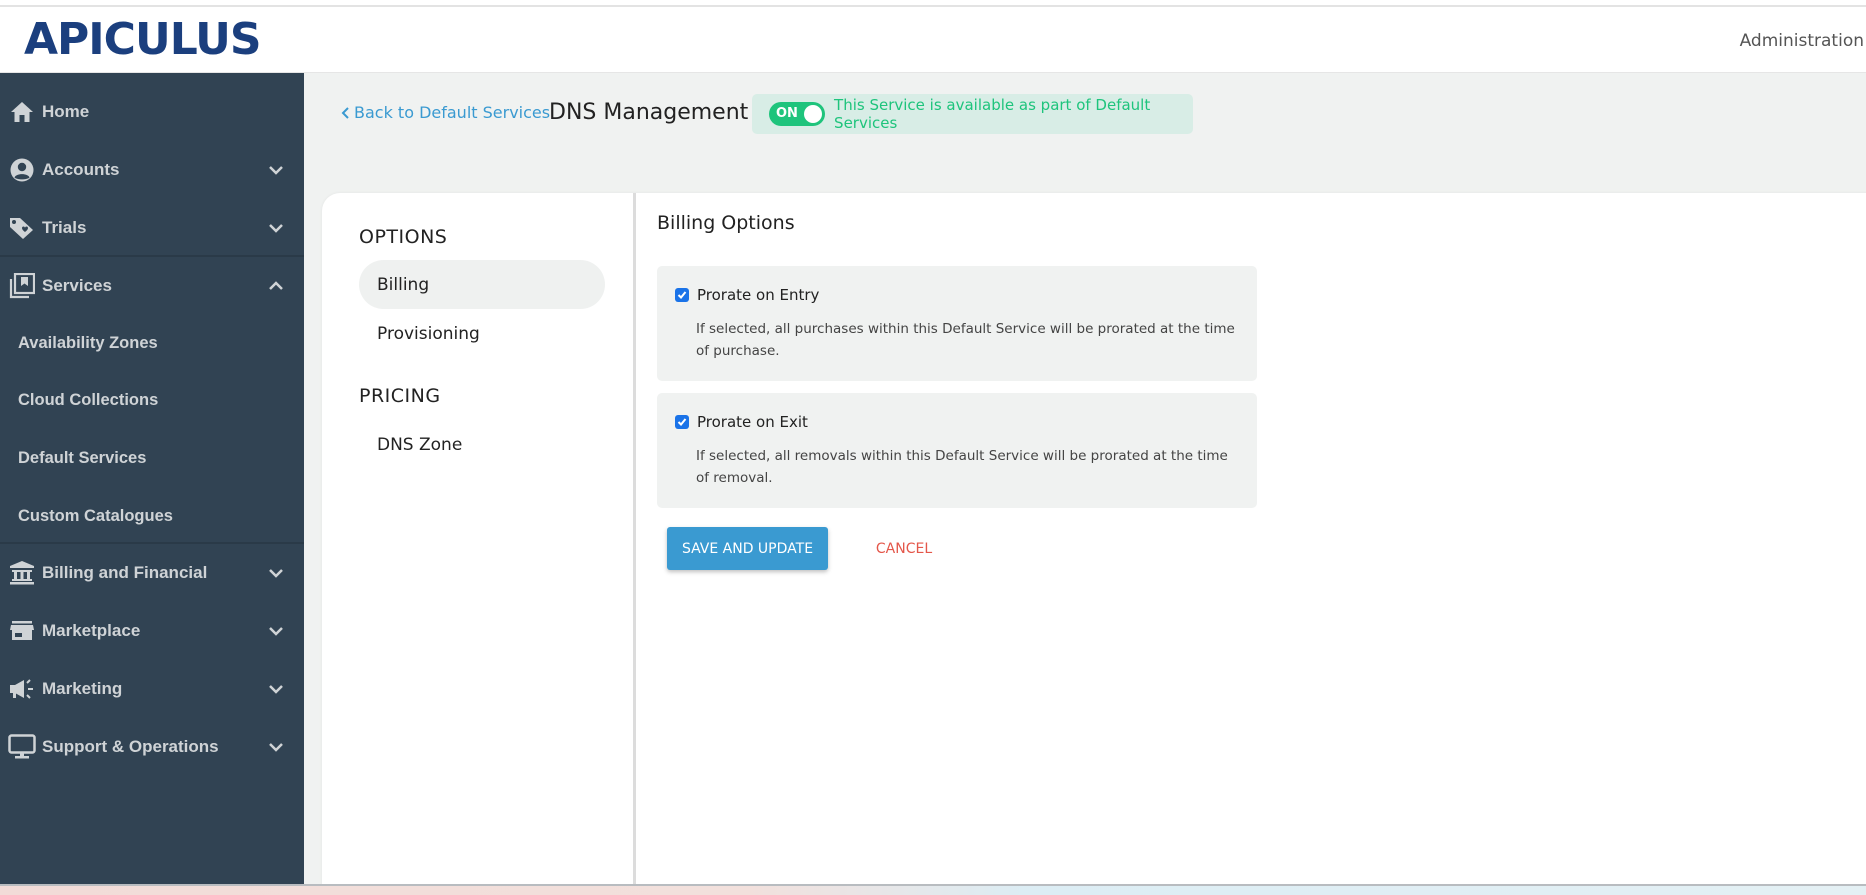 This screenshot has width=1866, height=895. Describe the element at coordinates (726, 223) in the screenshot. I see `billing-options-title: Billing Options` at that location.